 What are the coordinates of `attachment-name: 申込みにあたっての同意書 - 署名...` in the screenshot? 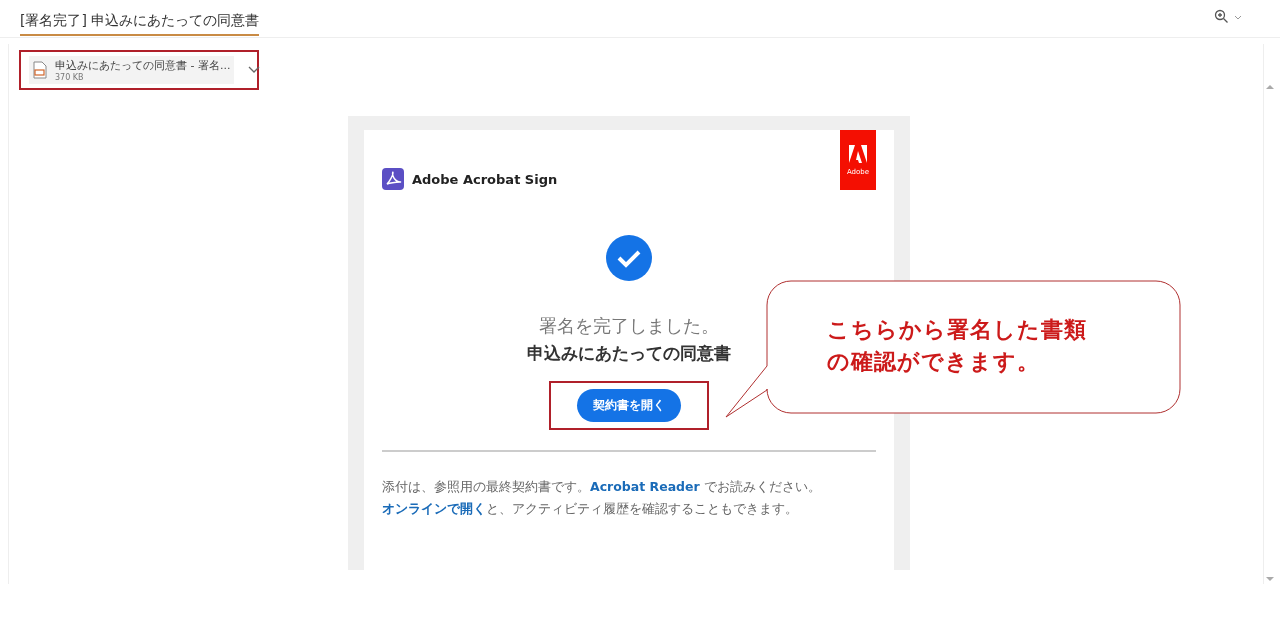 It's located at (143, 65).